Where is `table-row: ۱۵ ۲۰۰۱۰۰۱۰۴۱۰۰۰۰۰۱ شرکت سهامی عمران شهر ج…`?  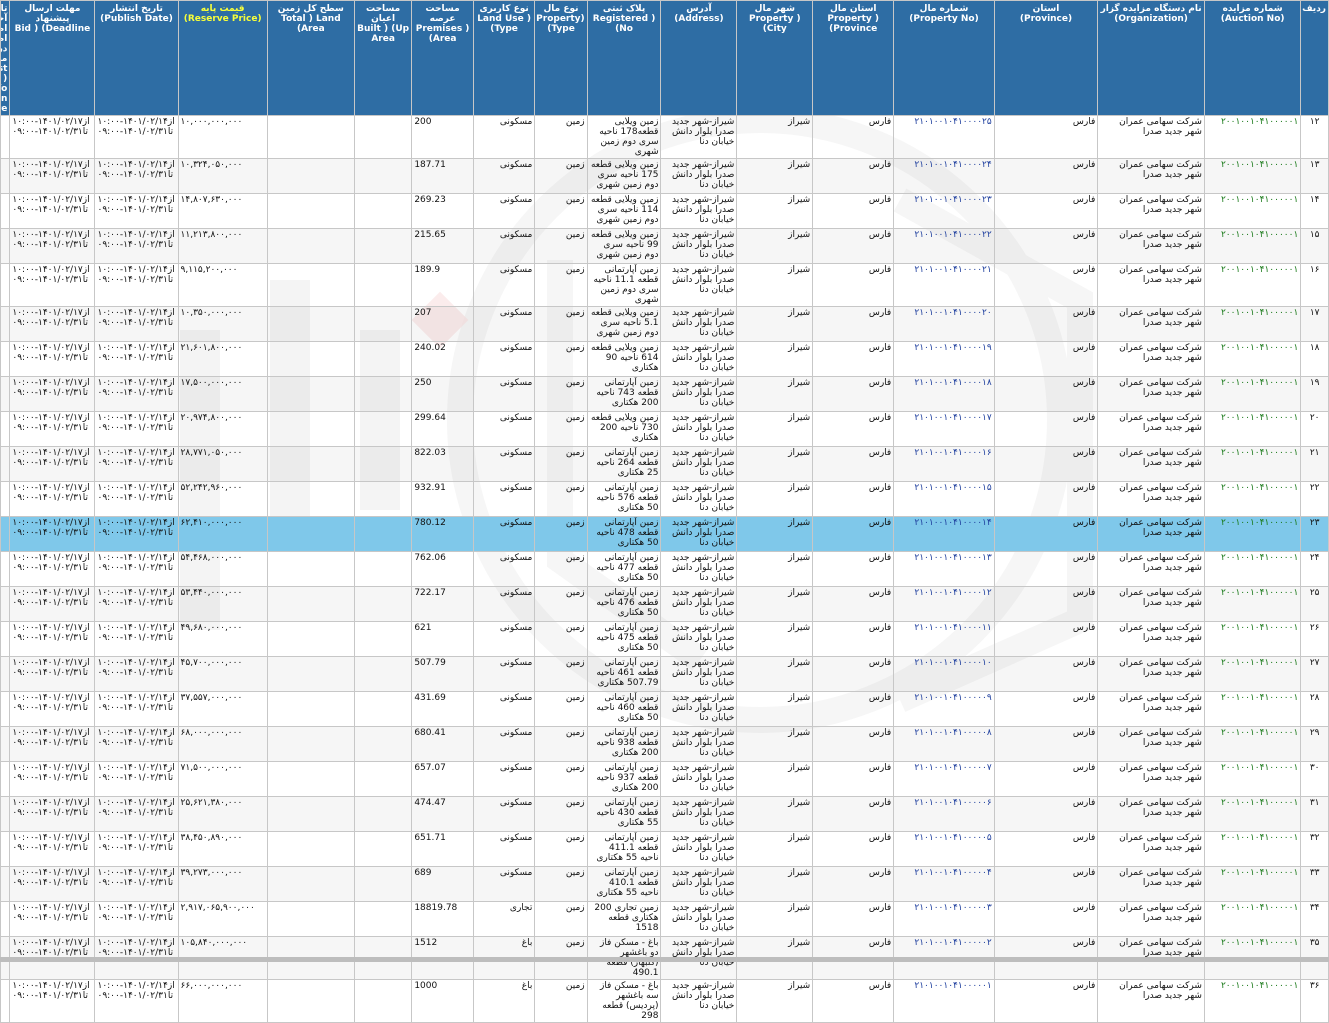
table-row: ۱۵ ۲۰۰۱۰۰۱۰۴۱۰۰۰۰۰۱ شرکت سهامی عمران شهر ج… is located at coordinates (664, 246).